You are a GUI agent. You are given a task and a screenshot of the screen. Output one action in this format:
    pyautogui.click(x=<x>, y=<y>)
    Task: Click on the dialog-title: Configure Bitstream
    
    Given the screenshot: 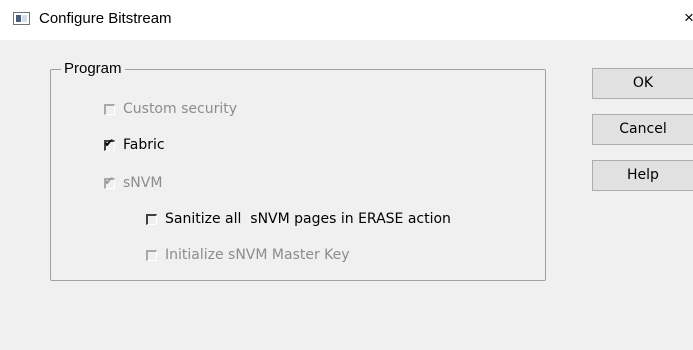 What is the action you would take?
    pyautogui.click(x=105, y=18)
    